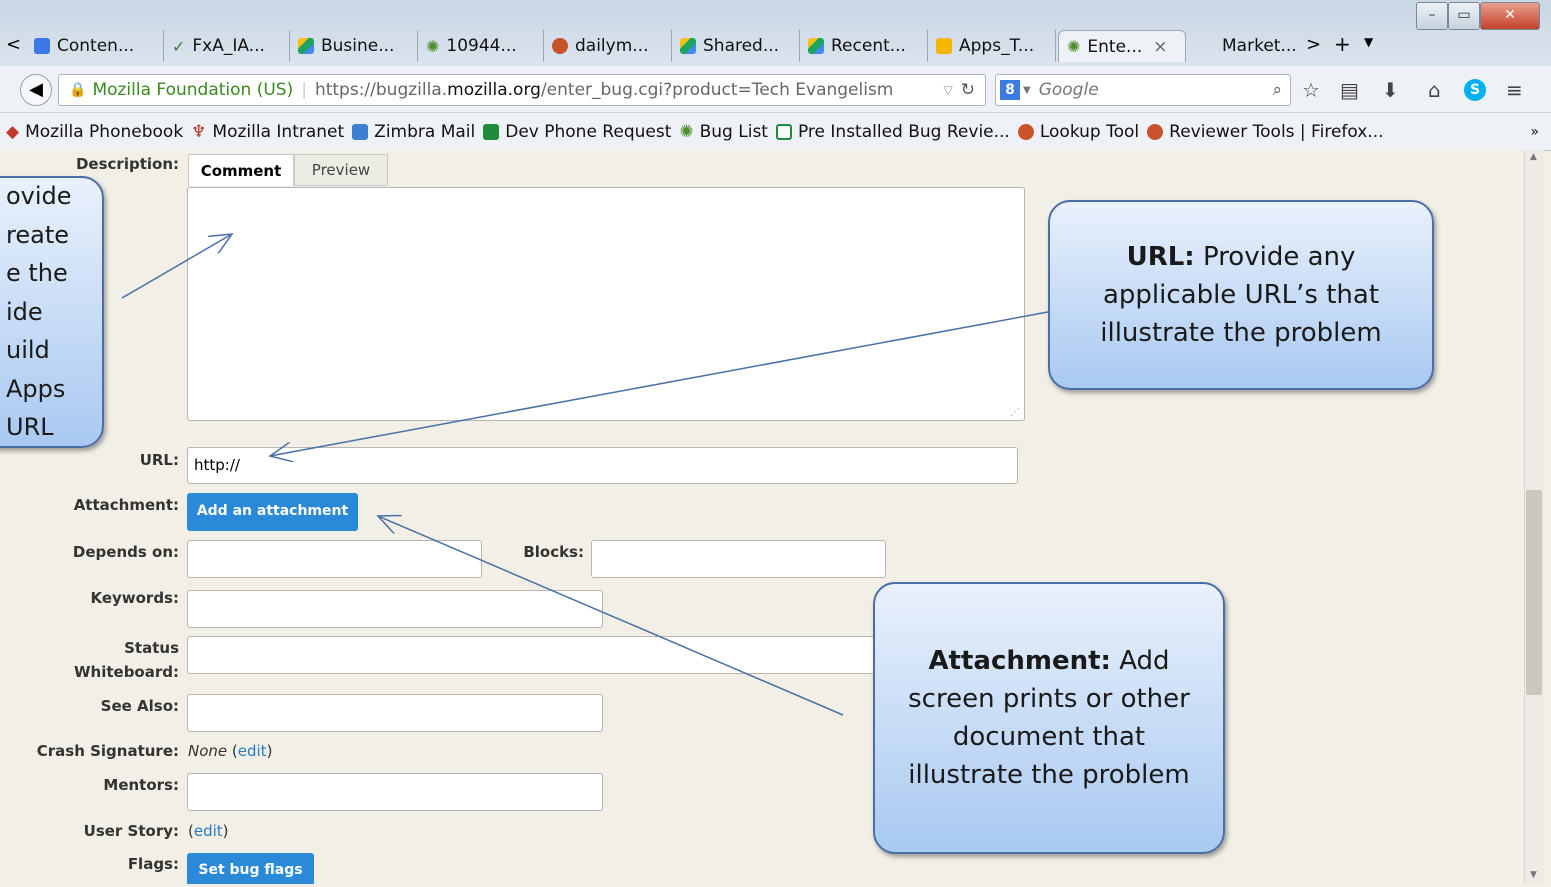  I want to click on tab-comment: Comment, so click(241, 170).